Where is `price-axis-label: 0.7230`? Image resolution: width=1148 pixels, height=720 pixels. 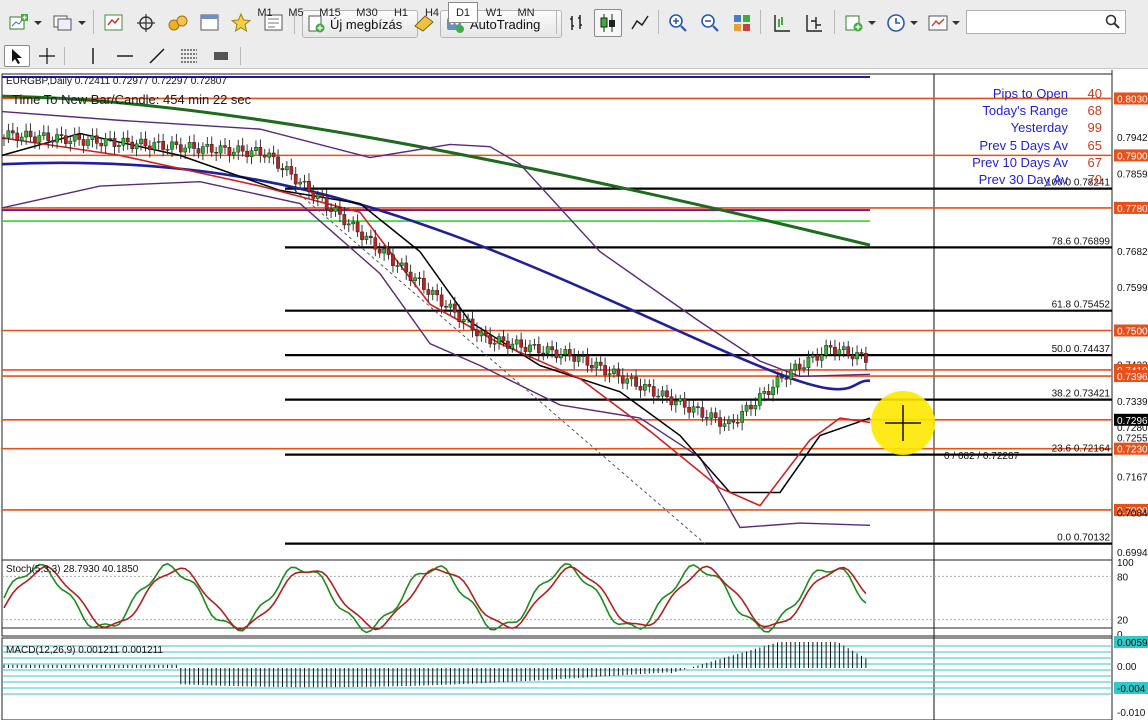
price-axis-label: 0.7230 is located at coordinates (1132, 450).